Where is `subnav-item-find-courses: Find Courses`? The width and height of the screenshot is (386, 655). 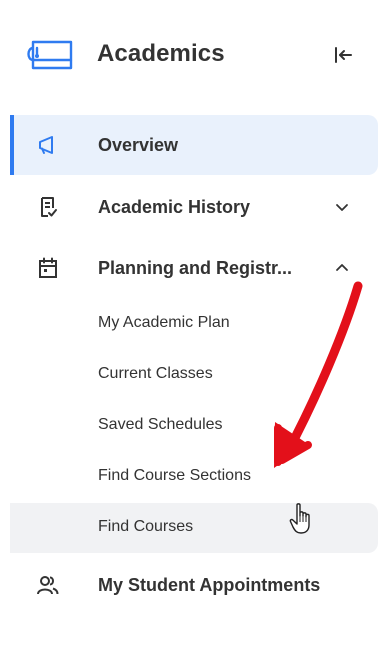 subnav-item-find-courses: Find Courses is located at coordinates (194, 528).